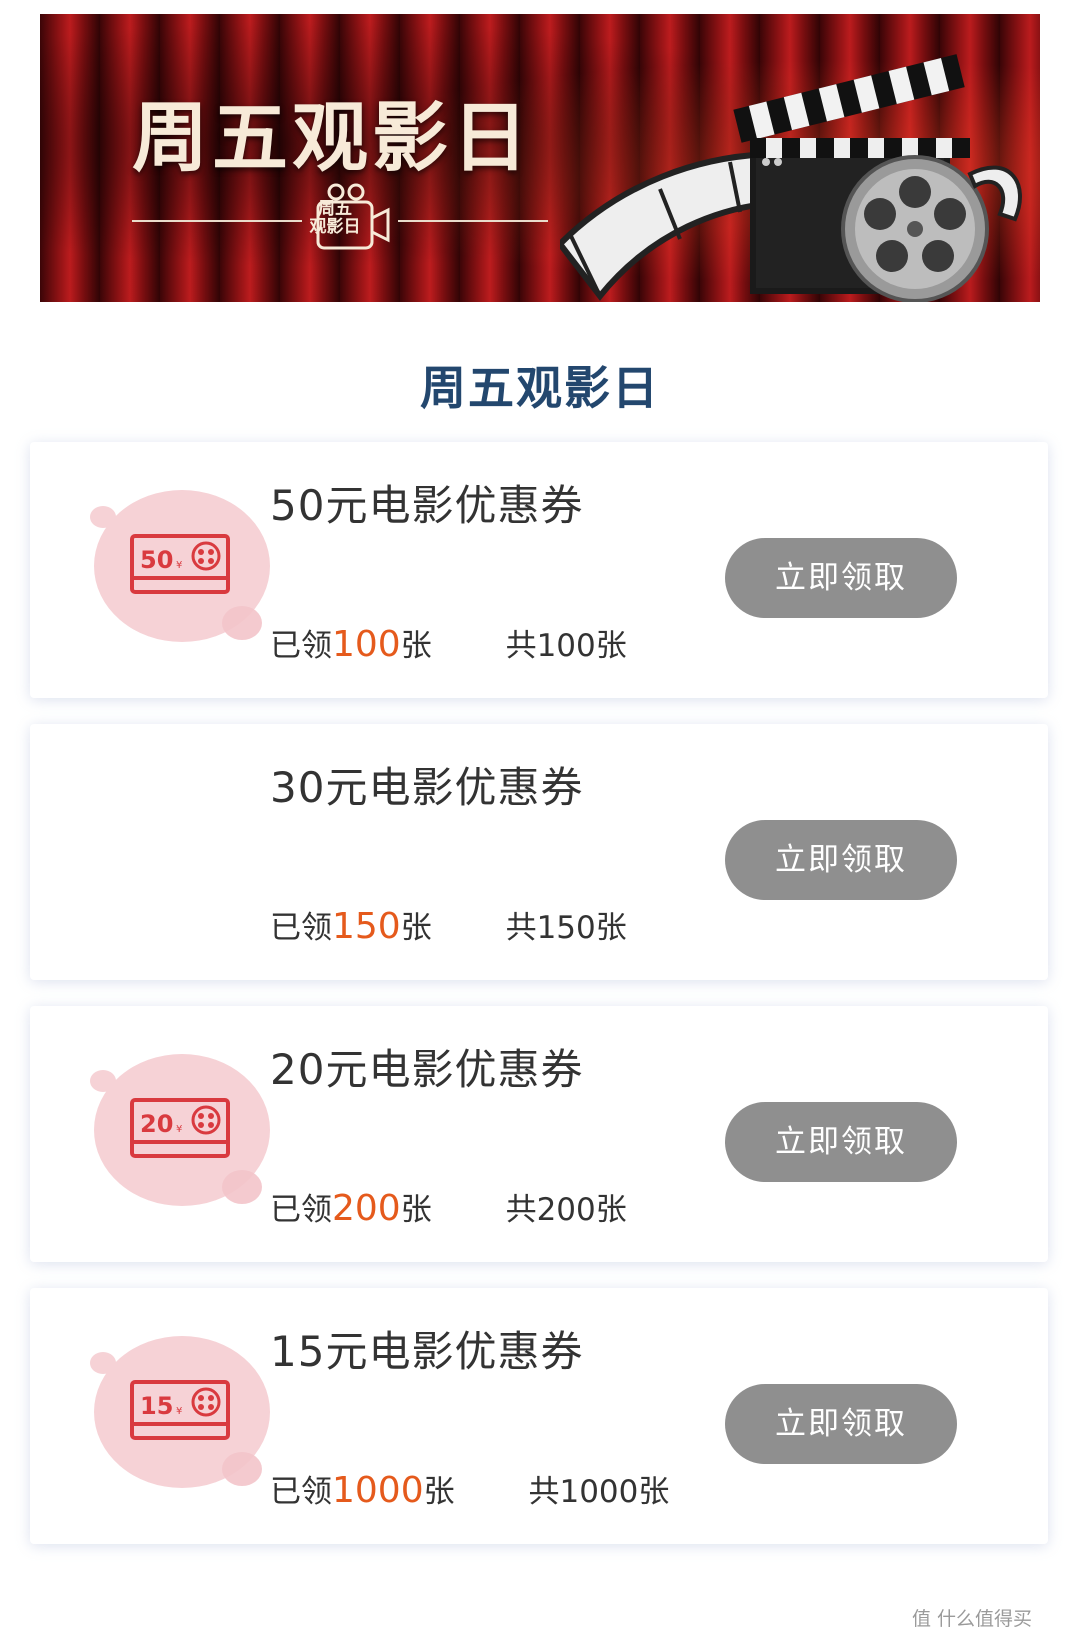 The height and width of the screenshot is (1632, 1080). I want to click on total-count: 共100张, so click(566, 646).